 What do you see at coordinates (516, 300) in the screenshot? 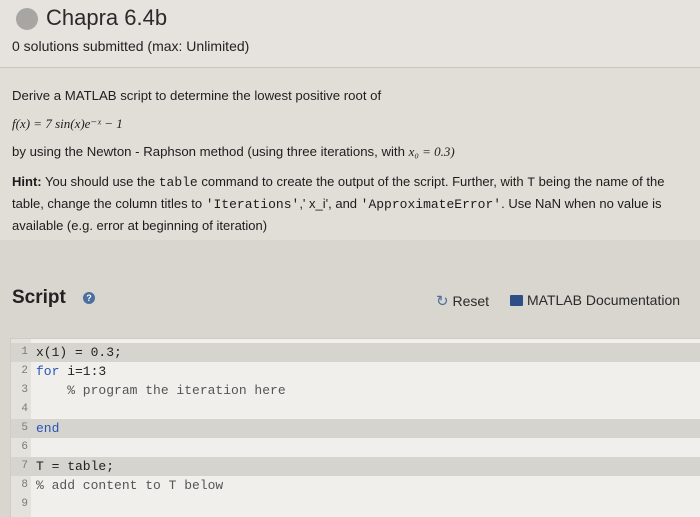
I see `book-icon` at bounding box center [516, 300].